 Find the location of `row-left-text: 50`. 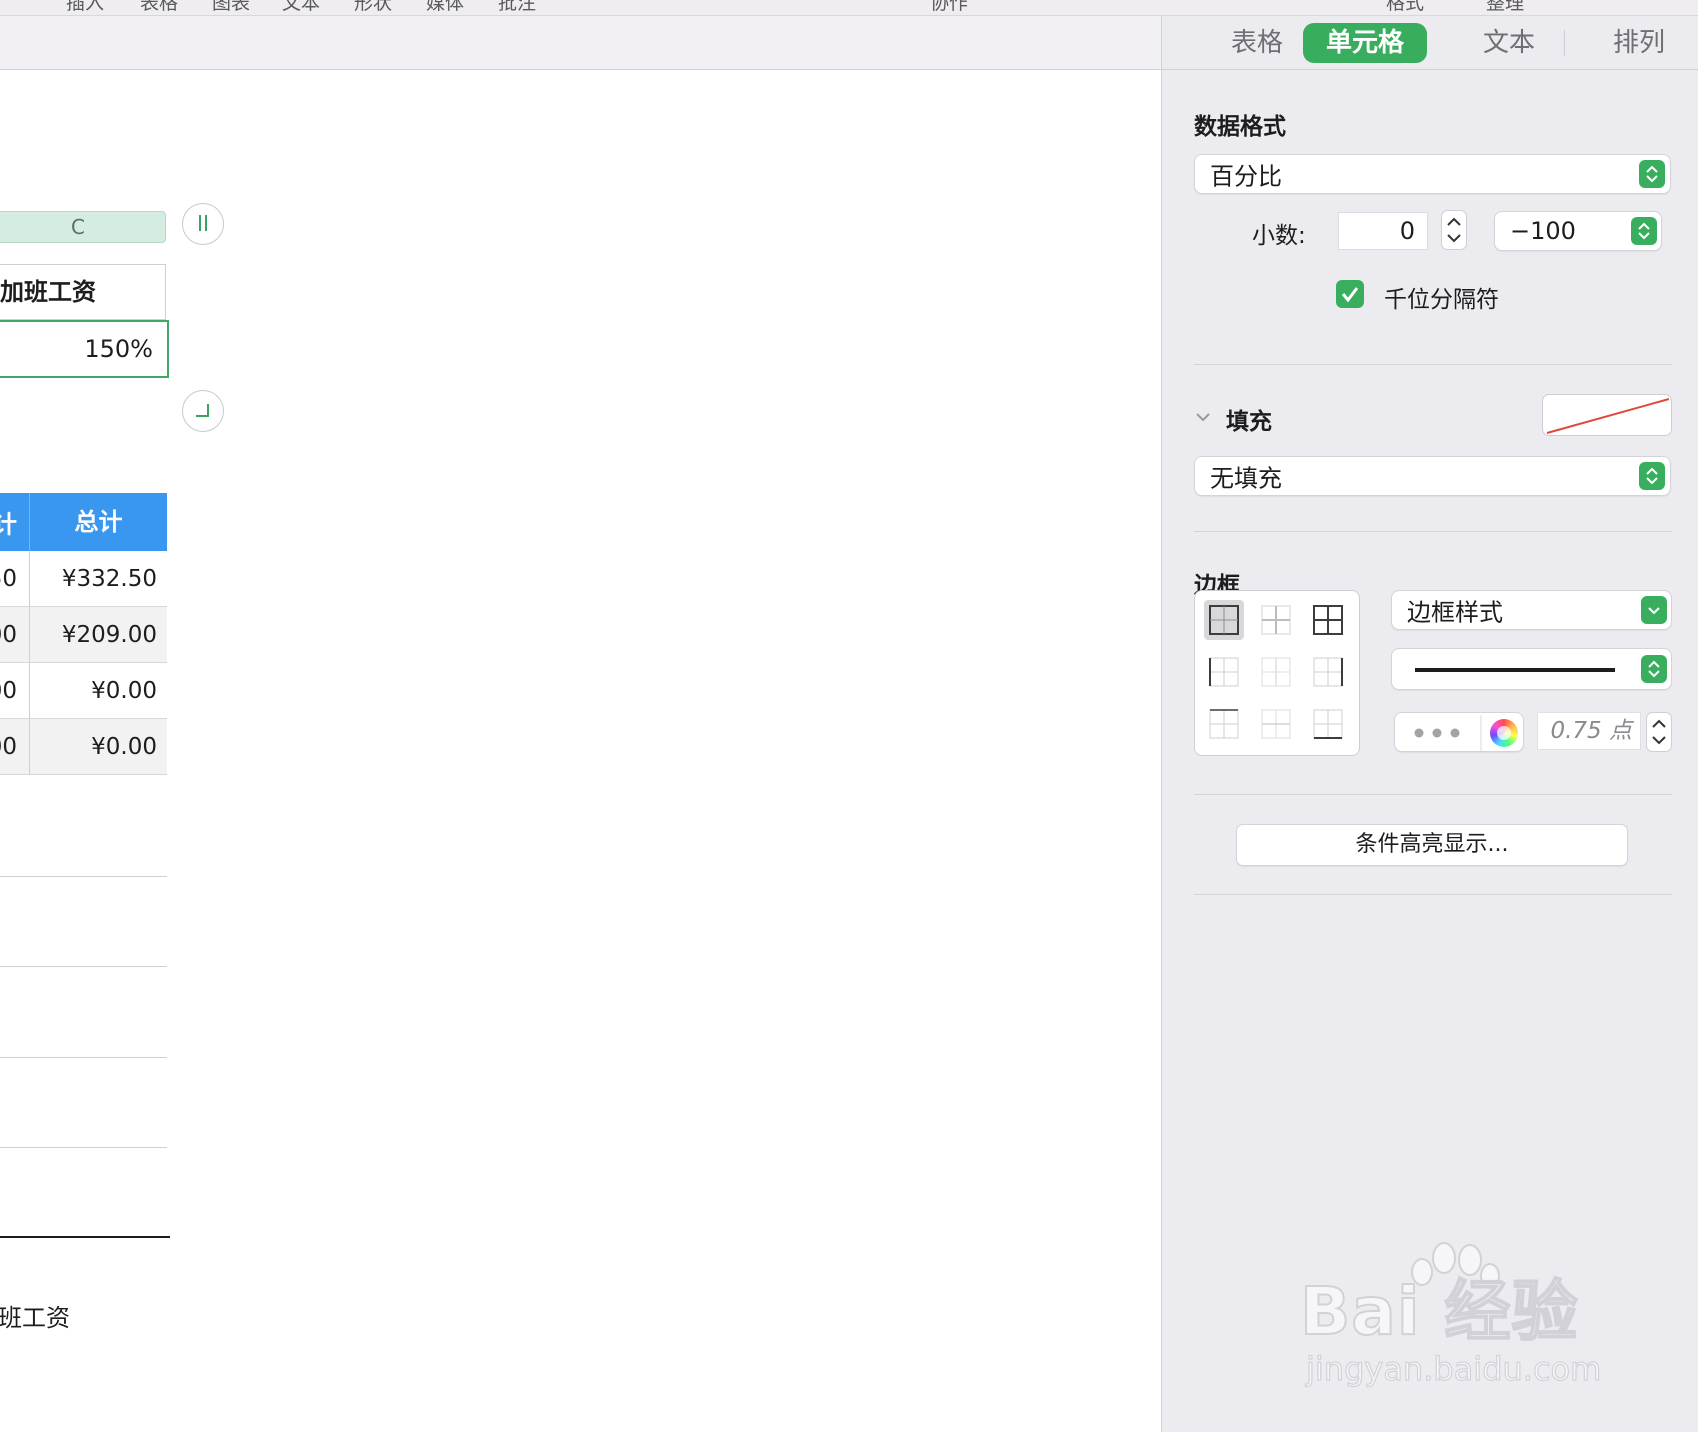

row-left-text: 50 is located at coordinates (8, 578).